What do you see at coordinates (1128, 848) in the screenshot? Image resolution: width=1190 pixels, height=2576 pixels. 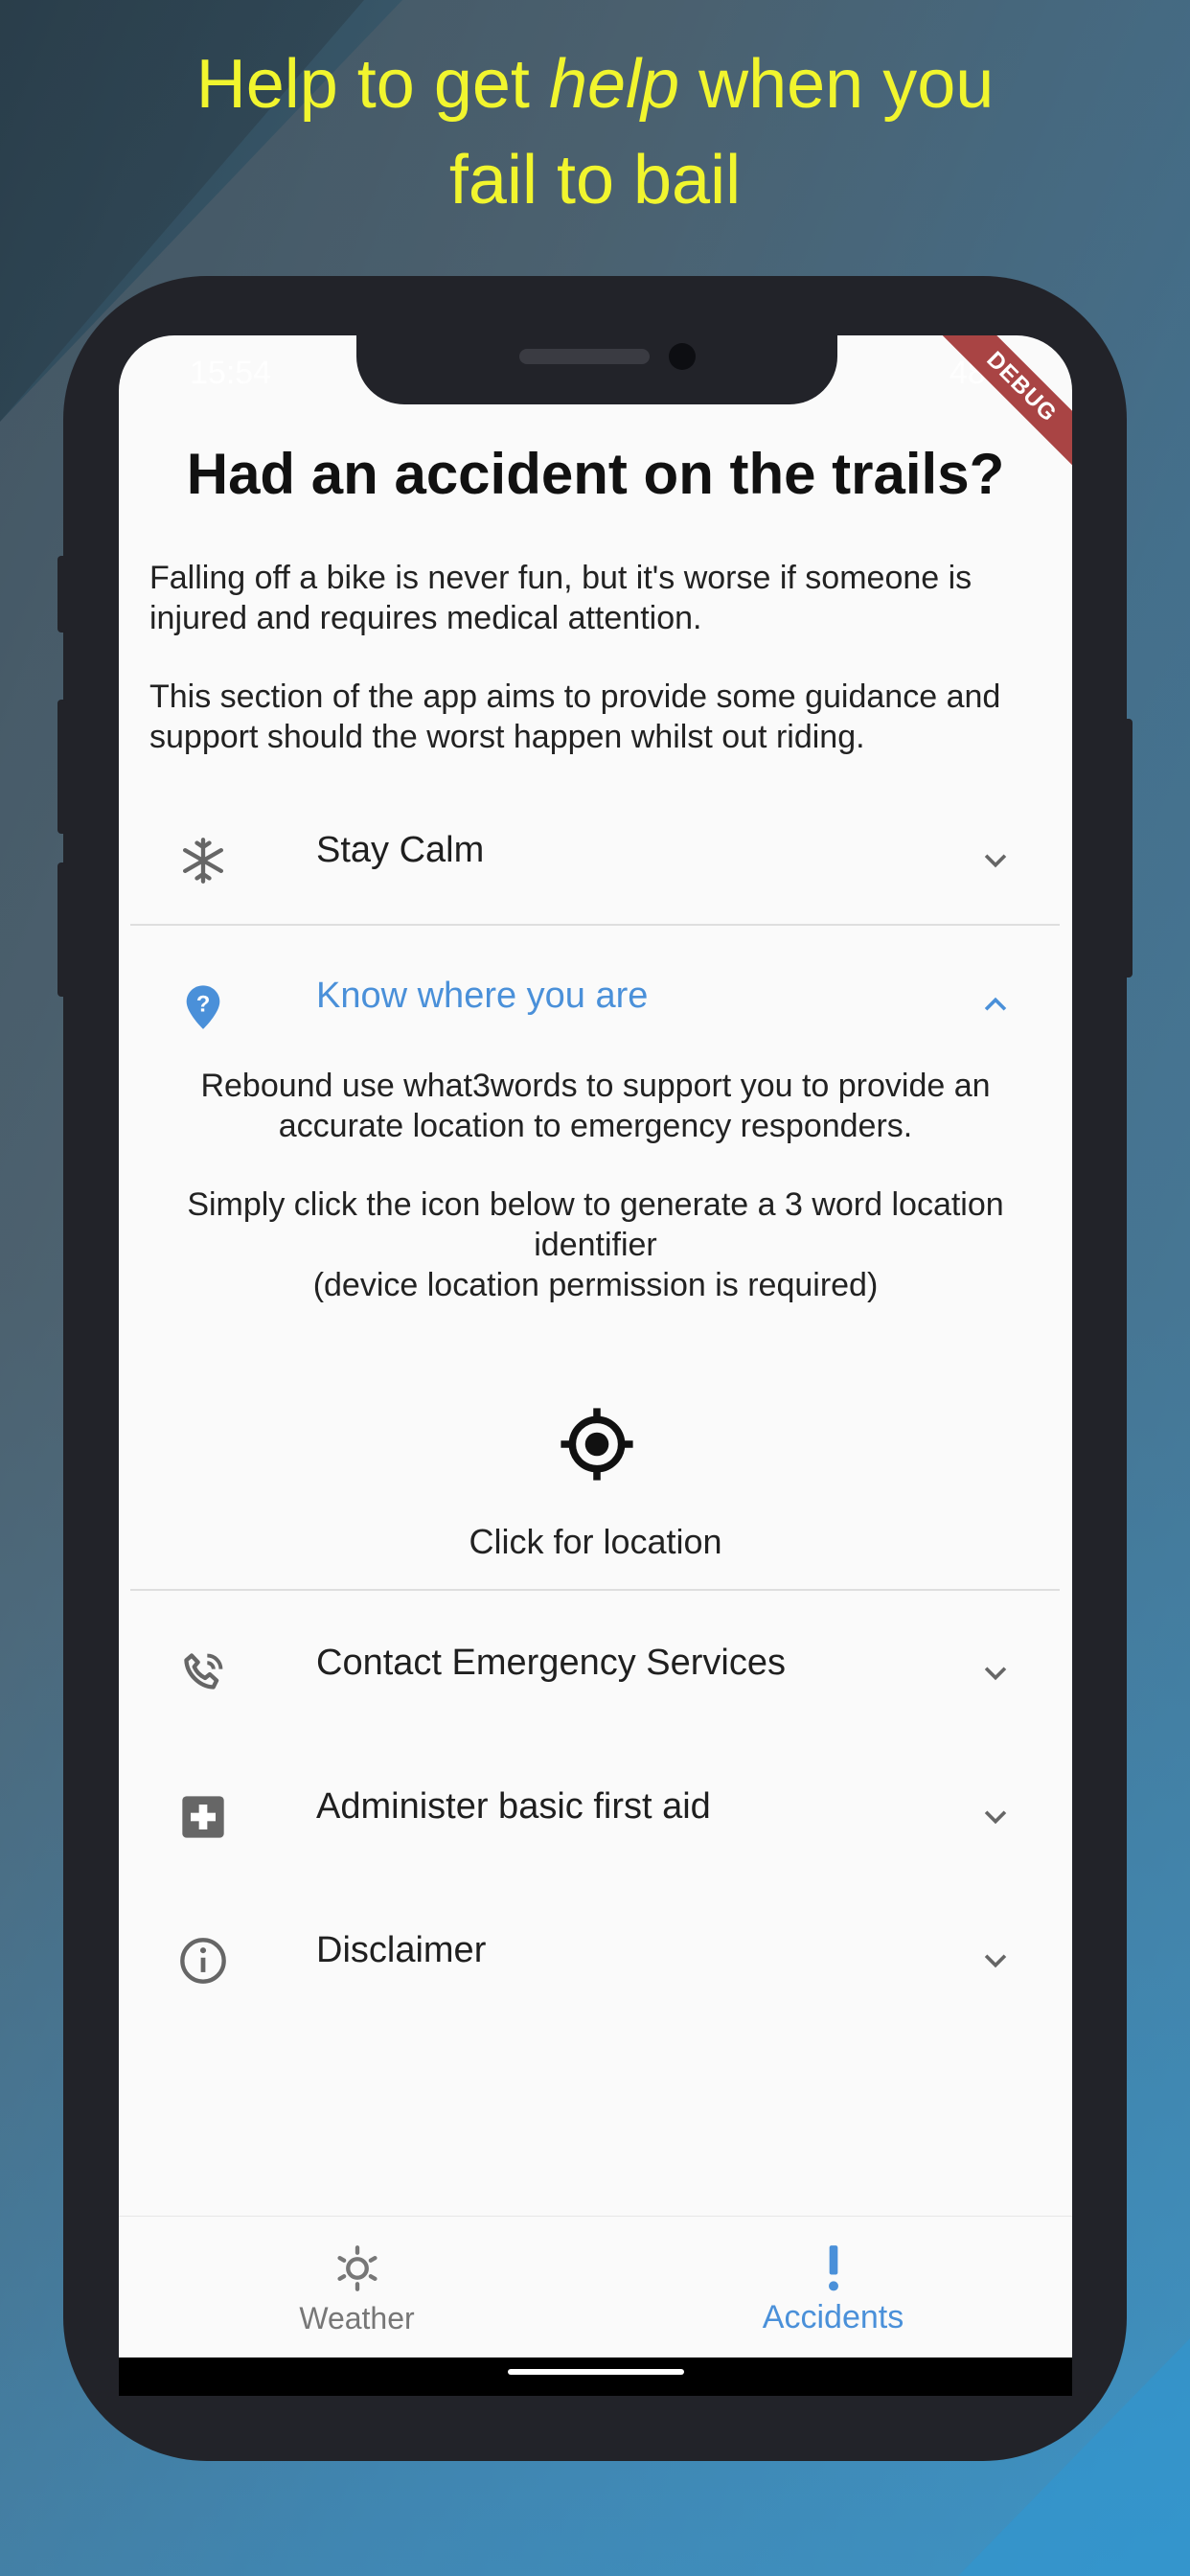 I see `side-button-power` at bounding box center [1128, 848].